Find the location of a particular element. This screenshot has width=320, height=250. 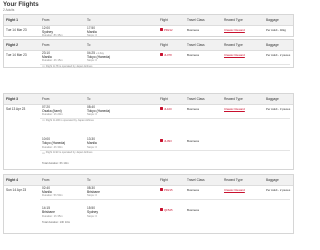

segment-to: 08:40 Tokyo (Haneda) Stops: 0 is located at coordinates (98, 111).